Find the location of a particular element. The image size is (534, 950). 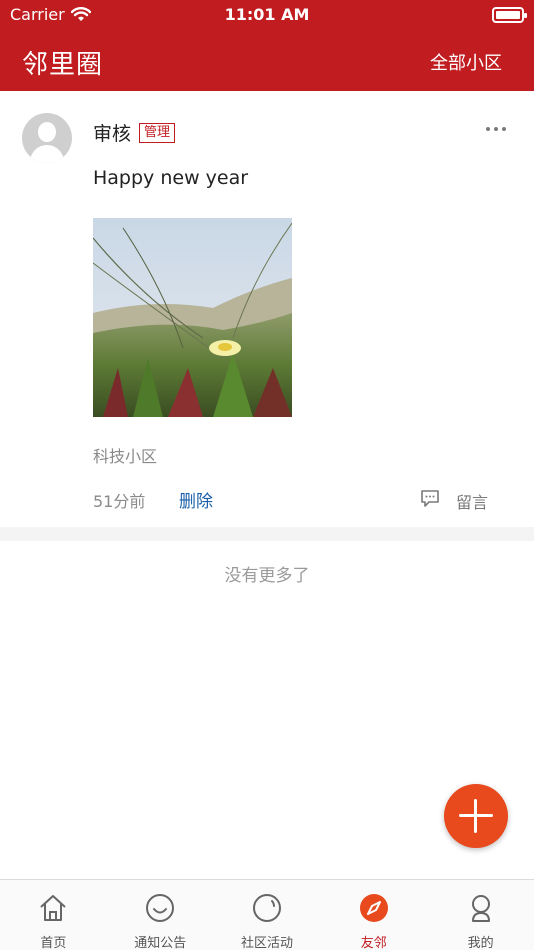

avatar-body-shape is located at coordinates (47, 154).